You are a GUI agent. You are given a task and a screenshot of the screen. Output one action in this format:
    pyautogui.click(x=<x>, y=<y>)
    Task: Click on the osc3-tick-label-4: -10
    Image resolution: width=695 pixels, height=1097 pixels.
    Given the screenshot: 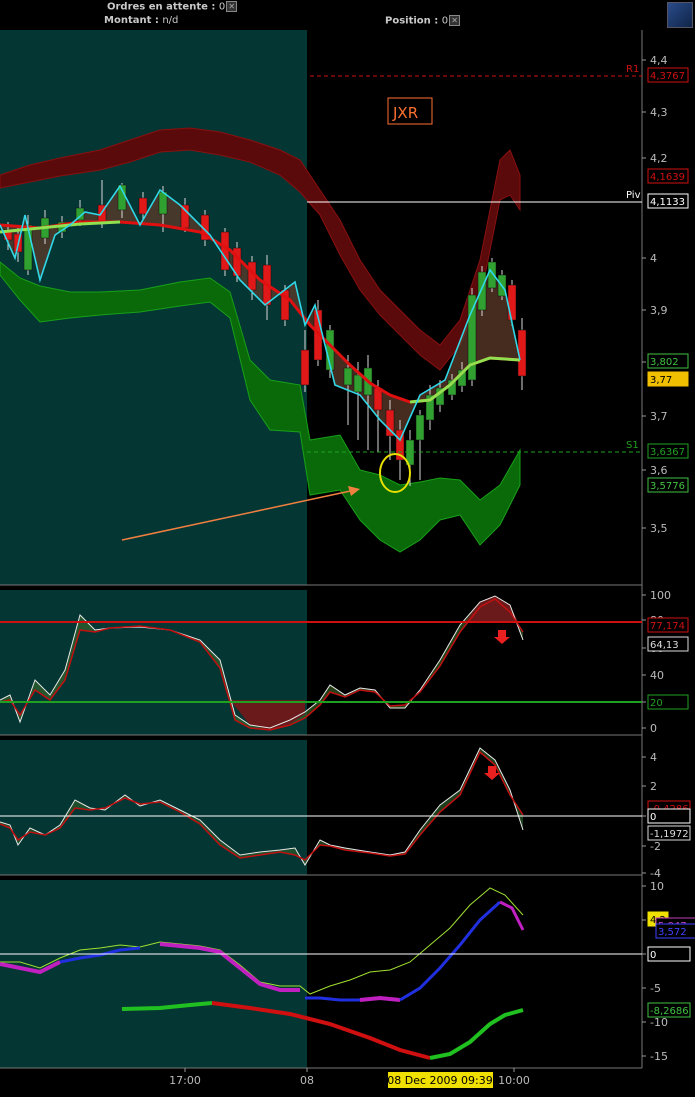 What is the action you would take?
    pyautogui.click(x=659, y=1022)
    